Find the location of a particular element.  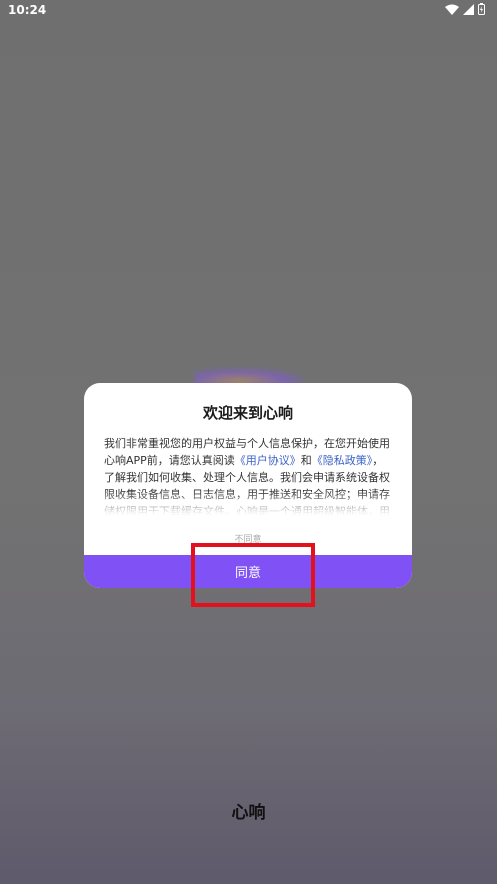

status-time: 10:24 is located at coordinates (27, 10).